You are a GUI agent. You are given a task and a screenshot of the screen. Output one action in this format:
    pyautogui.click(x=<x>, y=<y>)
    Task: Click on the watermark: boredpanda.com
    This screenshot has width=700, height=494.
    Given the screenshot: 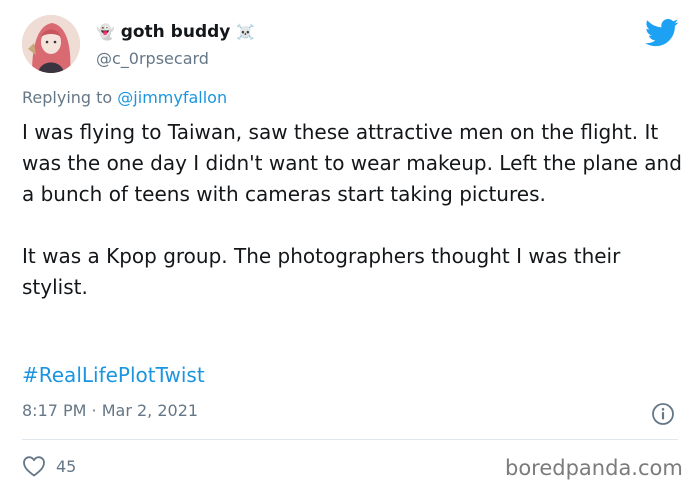 What is the action you would take?
    pyautogui.click(x=594, y=468)
    